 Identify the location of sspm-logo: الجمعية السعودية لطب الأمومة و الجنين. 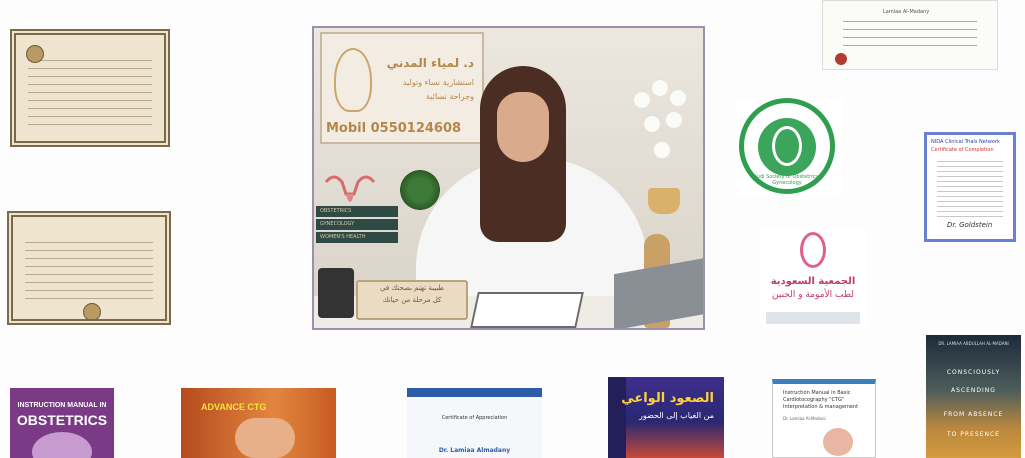
(813, 277).